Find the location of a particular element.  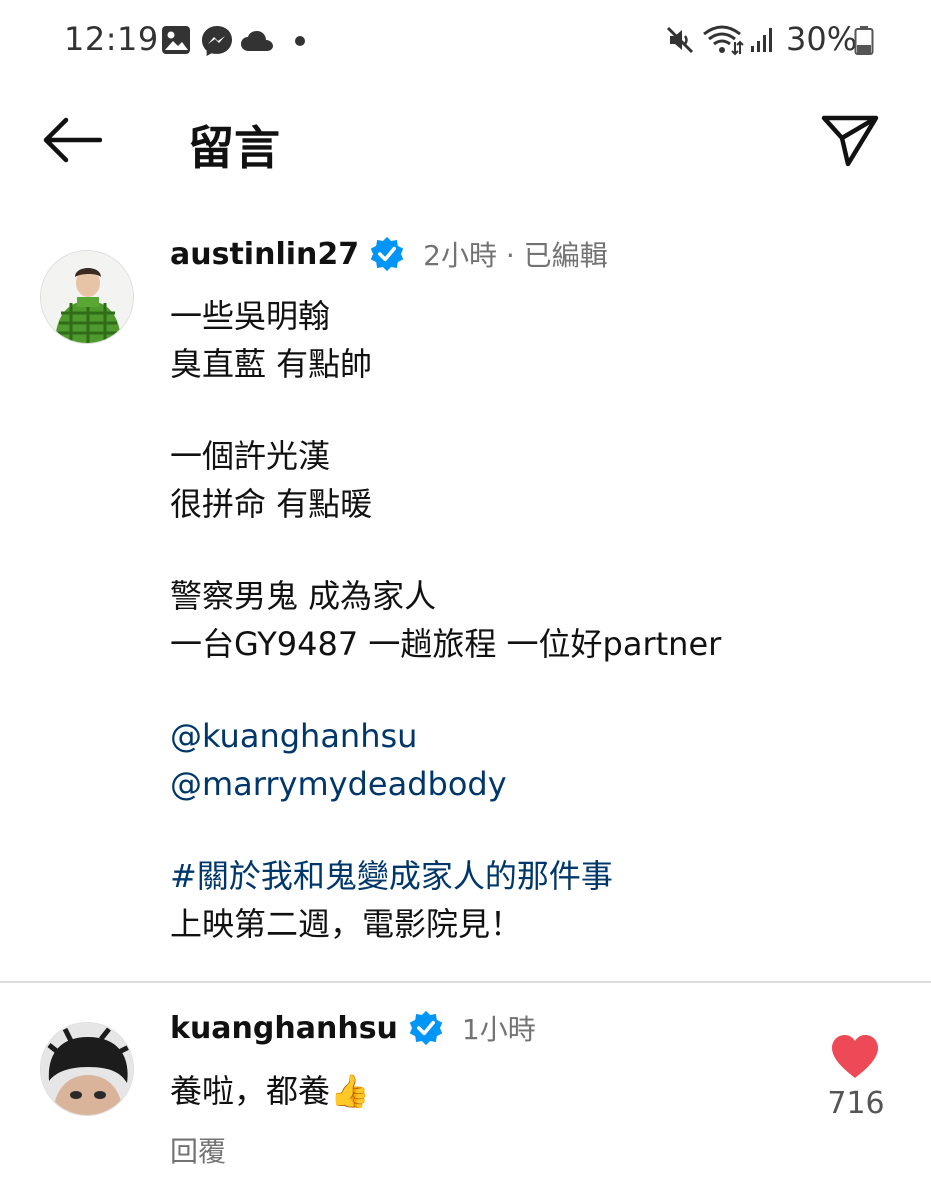

header: 留言 is located at coordinates (465, 140).